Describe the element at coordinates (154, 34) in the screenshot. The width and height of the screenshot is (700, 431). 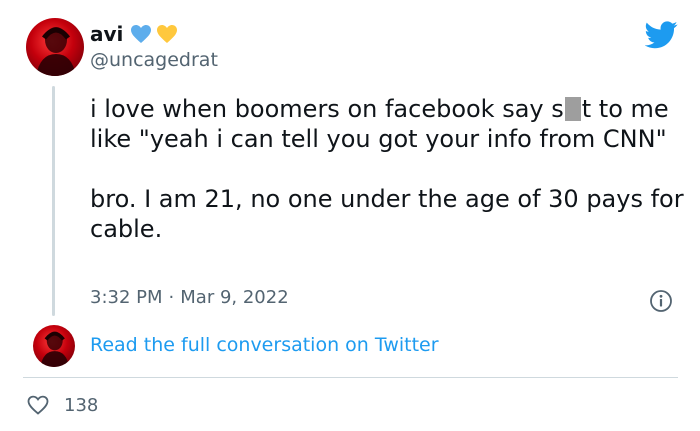
I see `name-emojis` at that location.